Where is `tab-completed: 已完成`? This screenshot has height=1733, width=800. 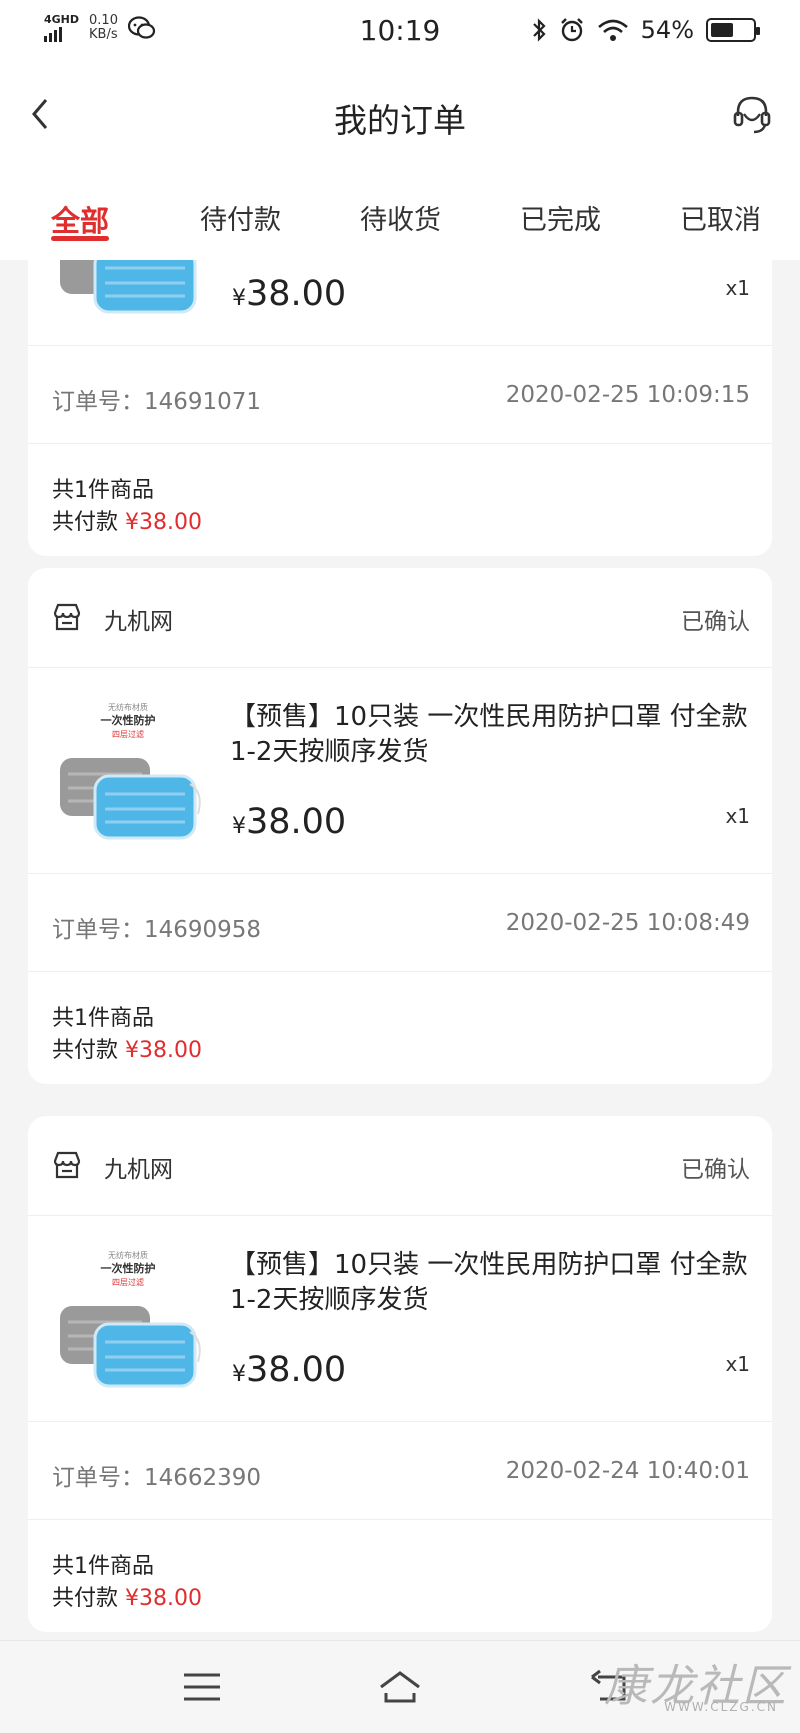
tab-completed: 已完成 is located at coordinates (560, 217).